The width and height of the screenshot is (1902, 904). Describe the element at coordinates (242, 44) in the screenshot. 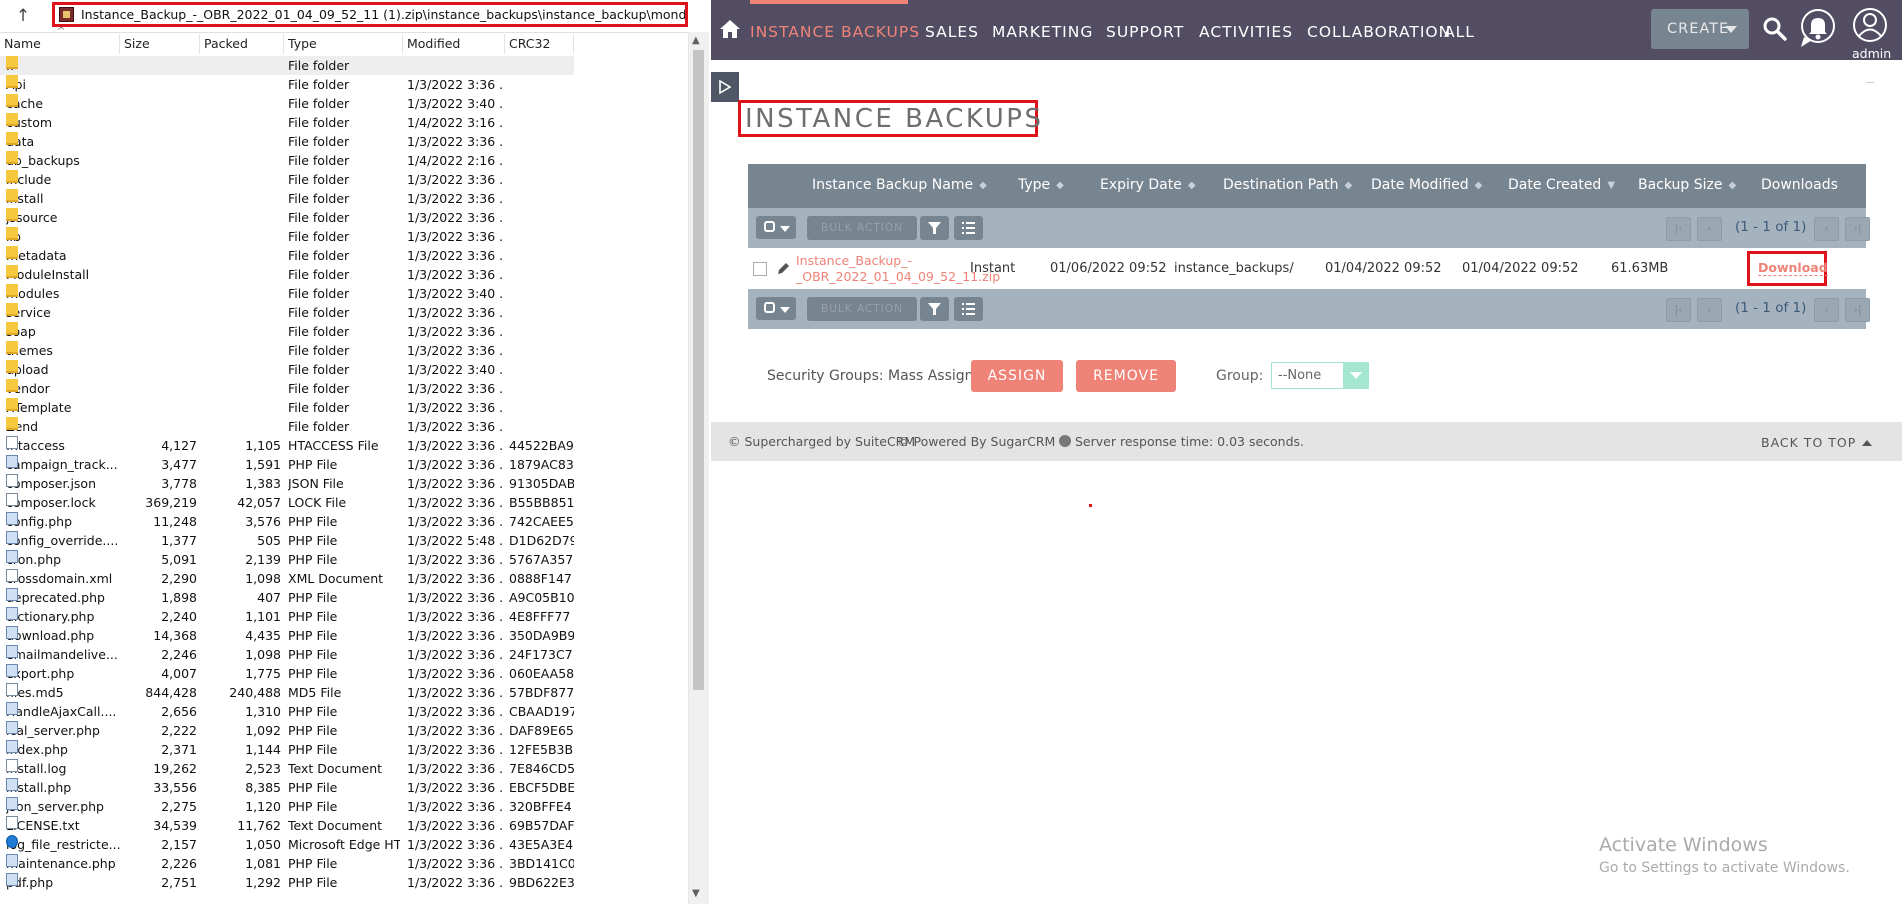

I see `column-packed: Packed` at that location.